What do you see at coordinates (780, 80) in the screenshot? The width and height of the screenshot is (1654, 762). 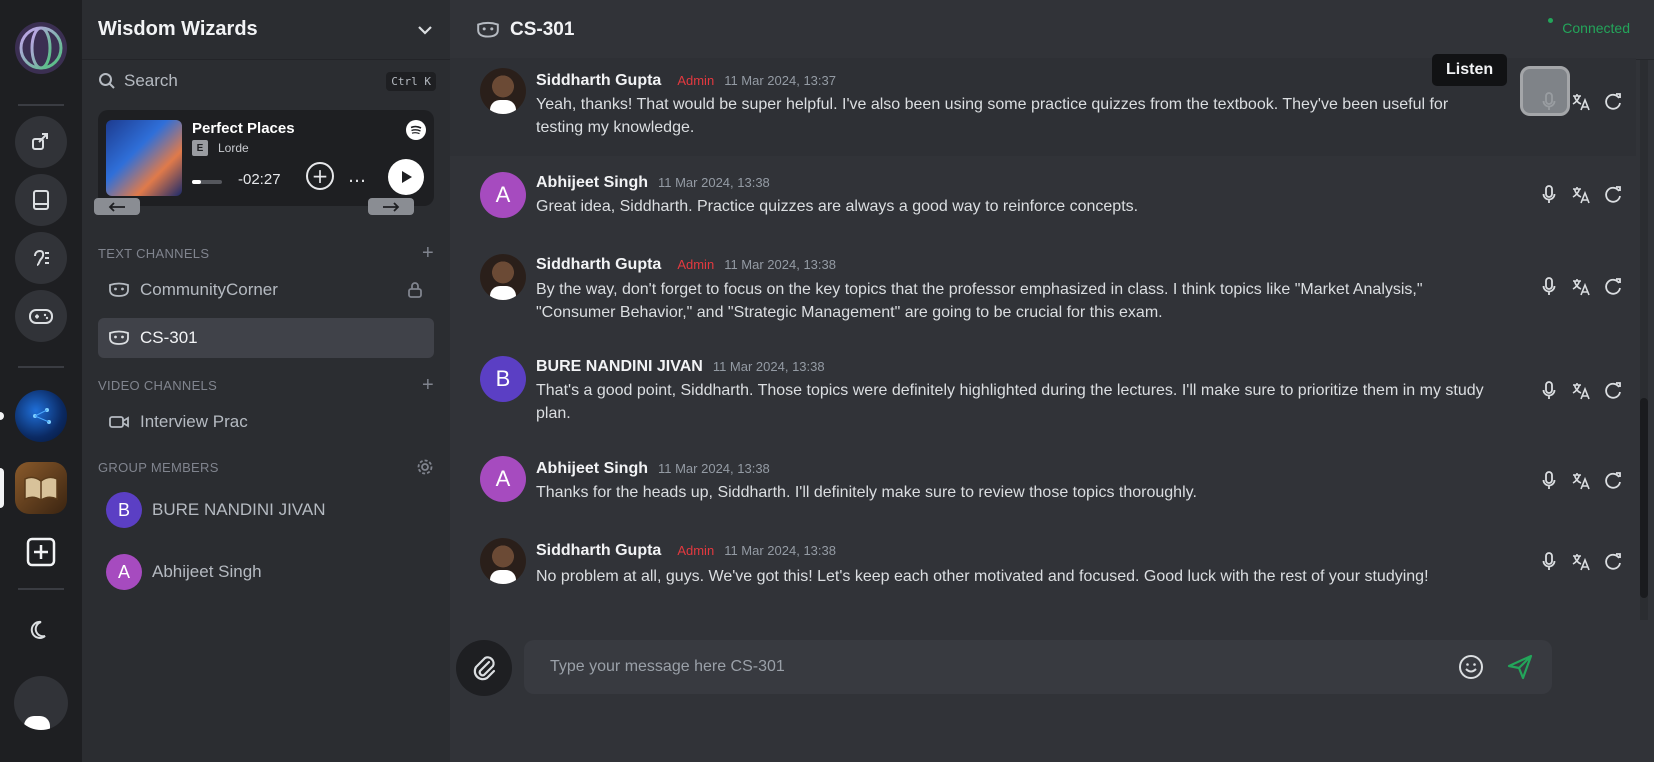 I see `message-time: 11 Mar 2024, 13:37` at bounding box center [780, 80].